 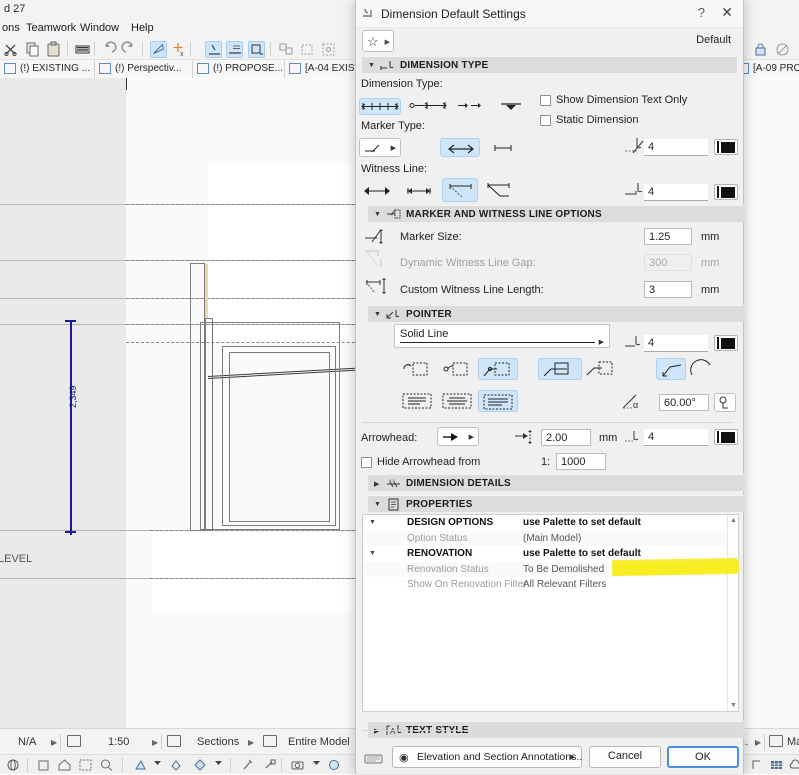 I want to click on pointer-angle-field: 60.00°, so click(x=684, y=402).